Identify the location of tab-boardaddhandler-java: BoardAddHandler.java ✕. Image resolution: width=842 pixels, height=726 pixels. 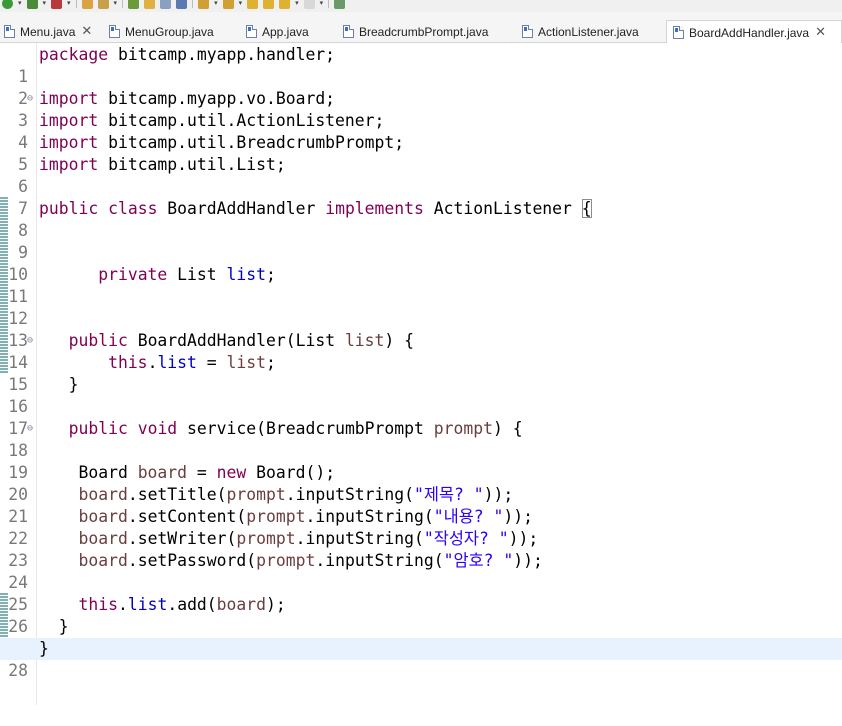
(754, 32).